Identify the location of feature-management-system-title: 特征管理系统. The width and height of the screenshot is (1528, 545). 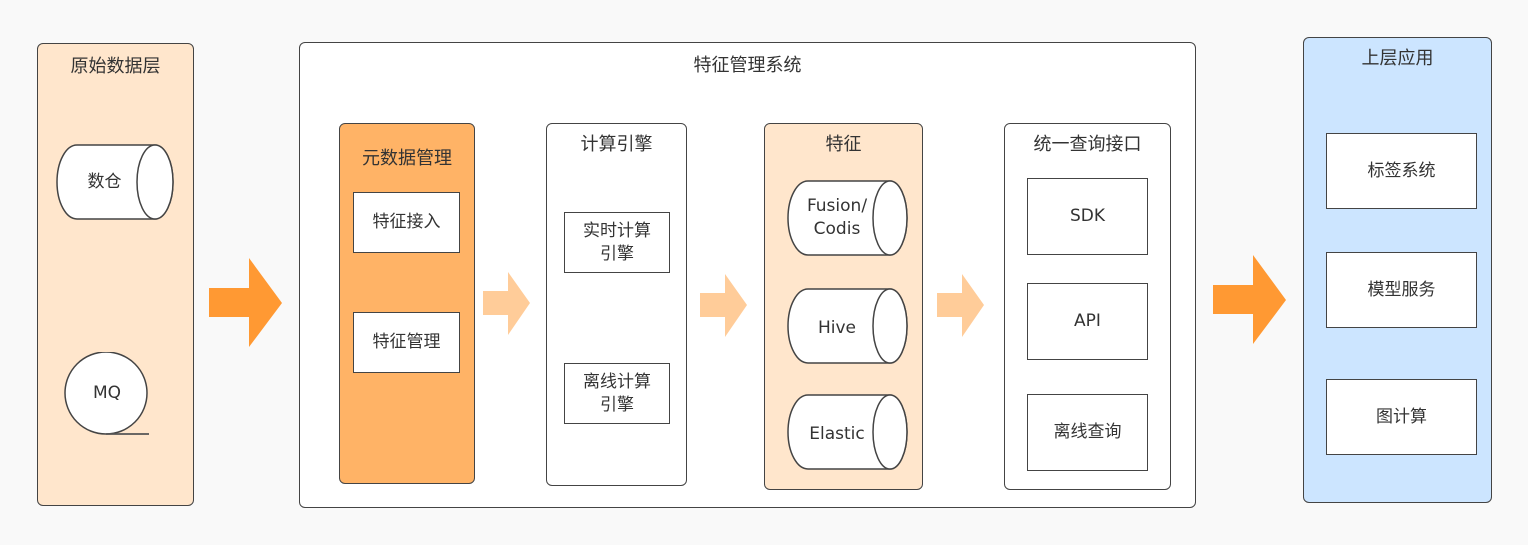
(747, 65).